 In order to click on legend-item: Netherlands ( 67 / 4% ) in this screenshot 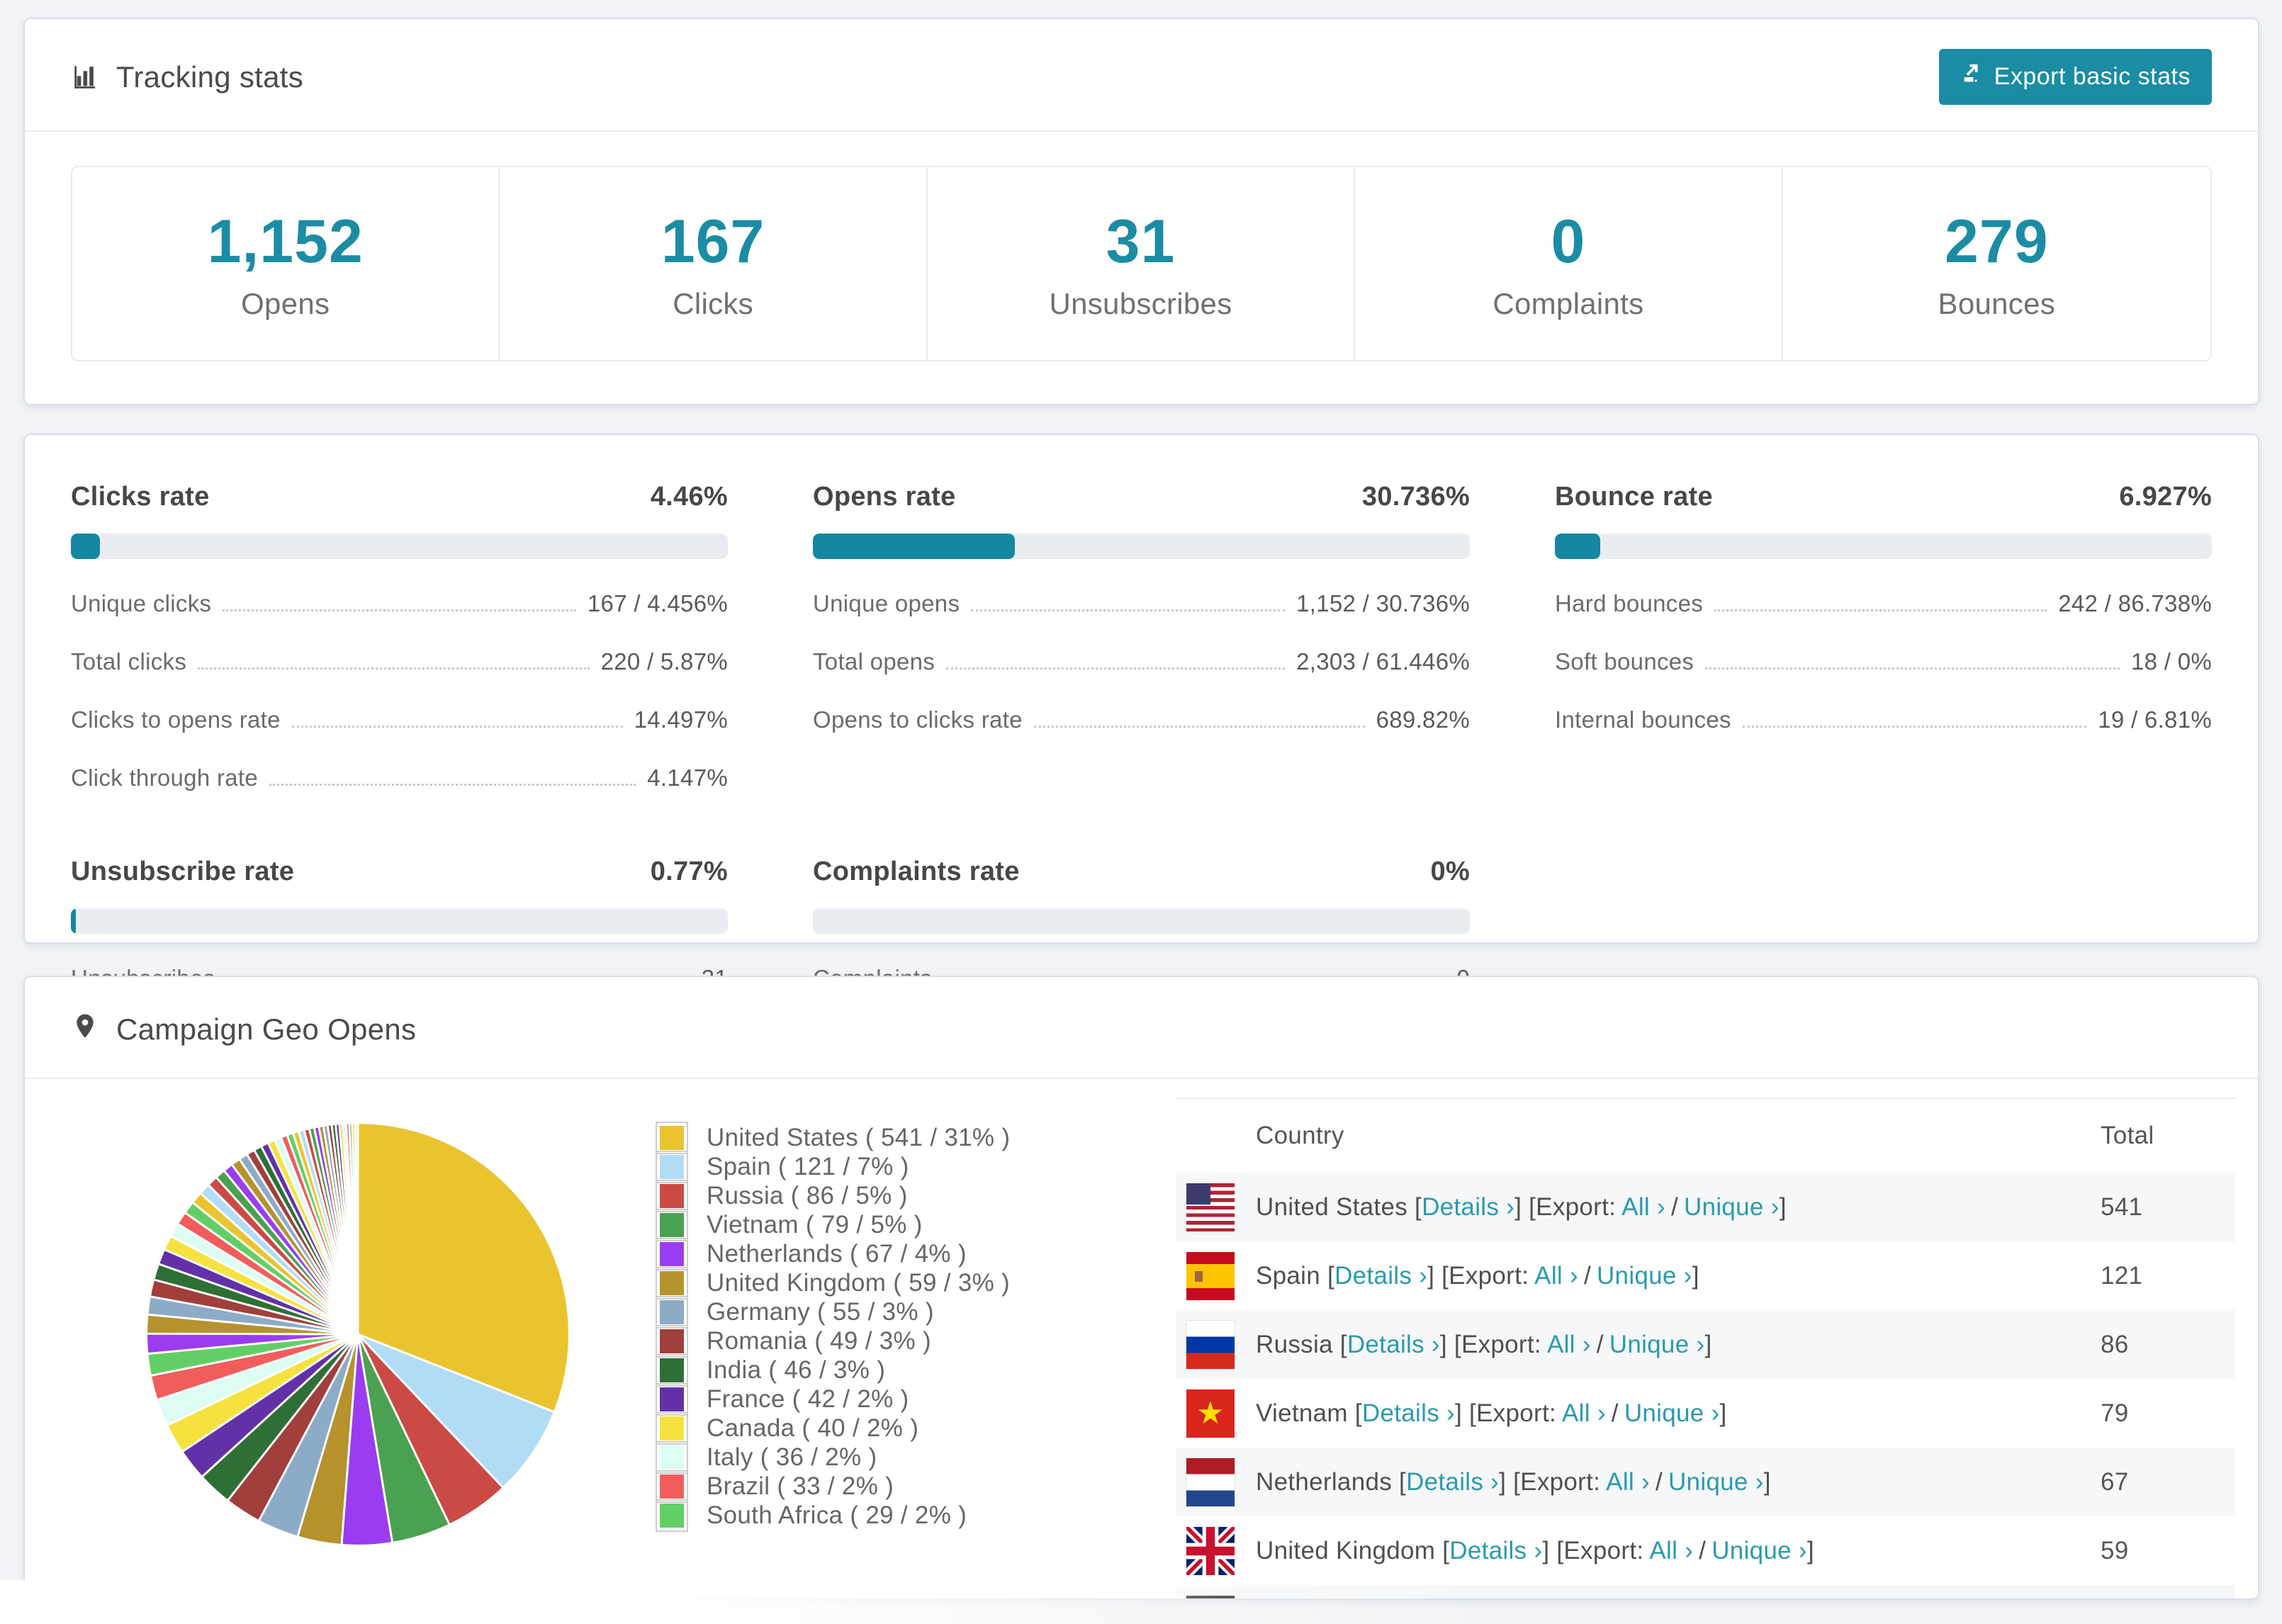, I will do `click(854, 1253)`.